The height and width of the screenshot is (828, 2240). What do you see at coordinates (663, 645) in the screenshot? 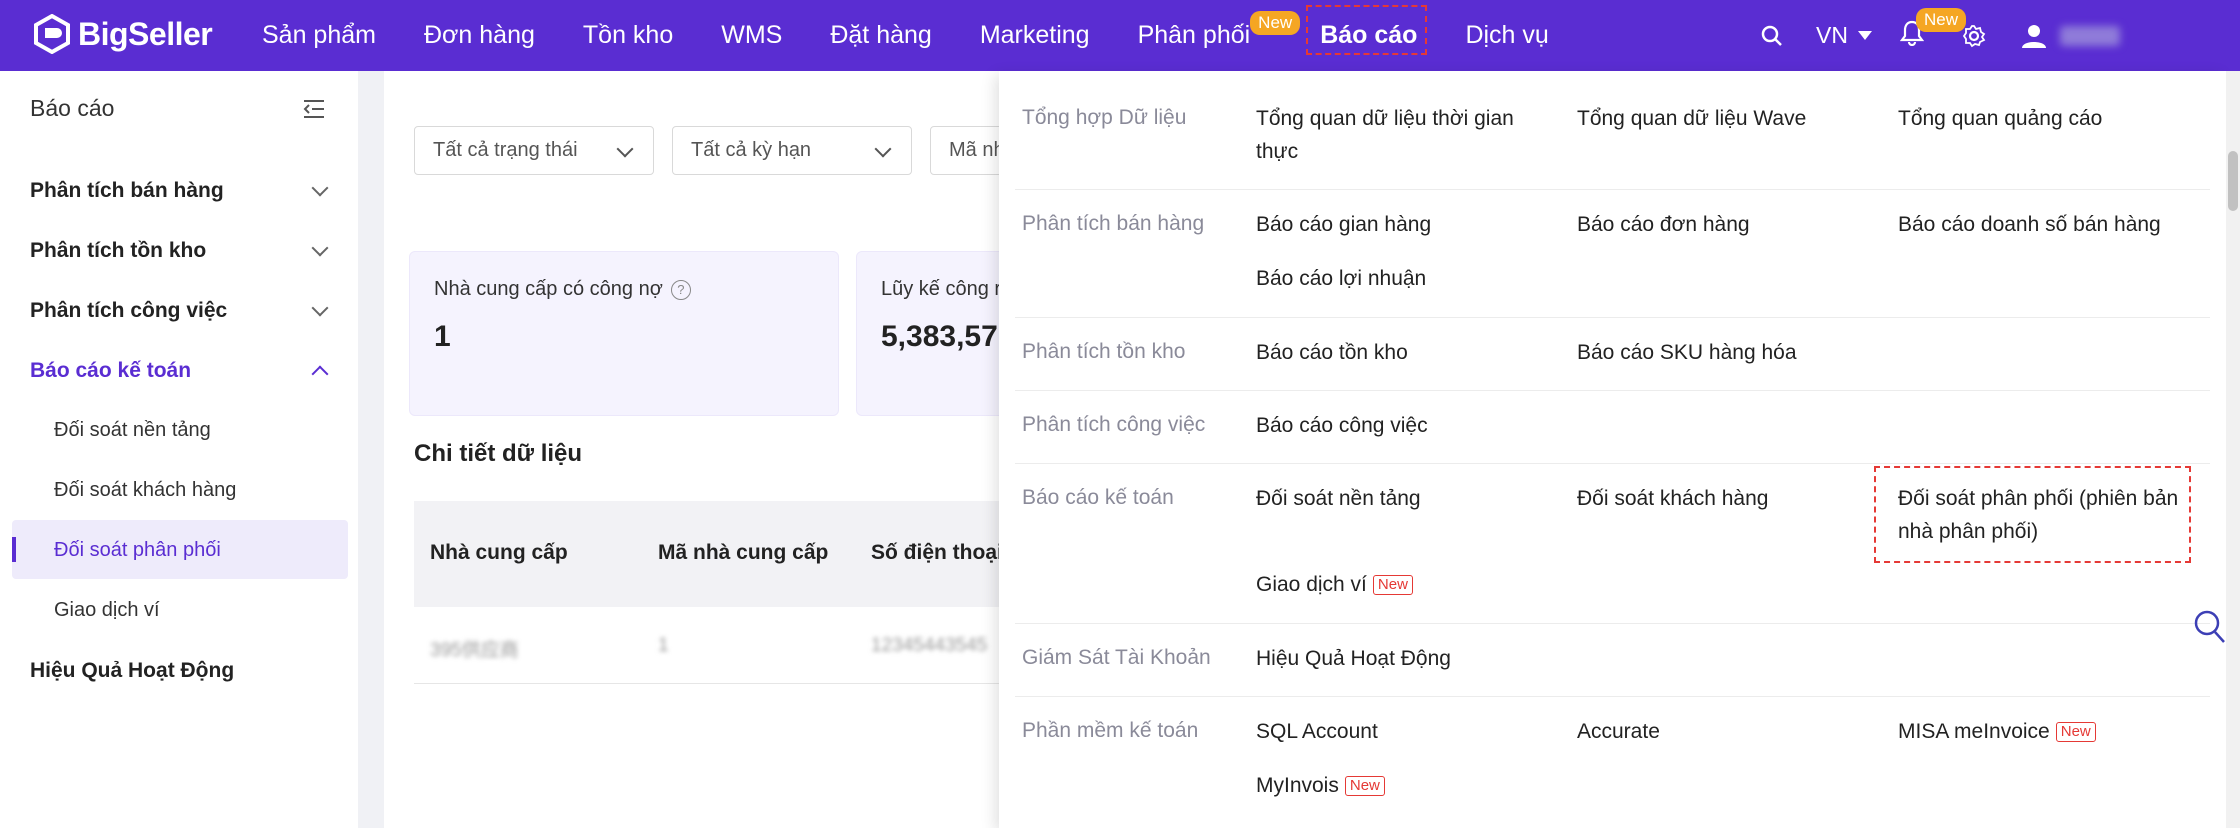
I see `cell-supplier-code: 1` at bounding box center [663, 645].